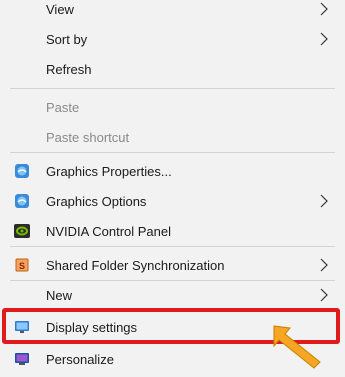 The image size is (345, 377). I want to click on svg-text: S, so click(22, 266).